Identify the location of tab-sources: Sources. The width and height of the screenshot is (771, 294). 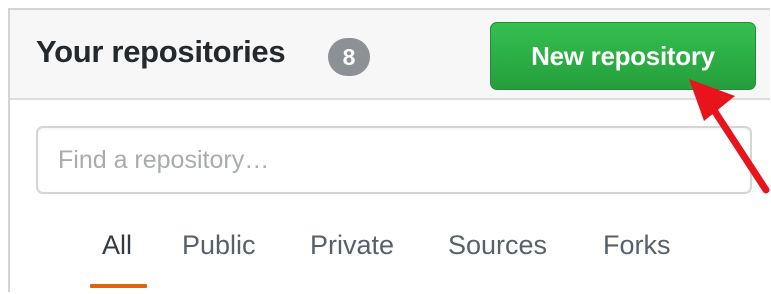
(497, 245).